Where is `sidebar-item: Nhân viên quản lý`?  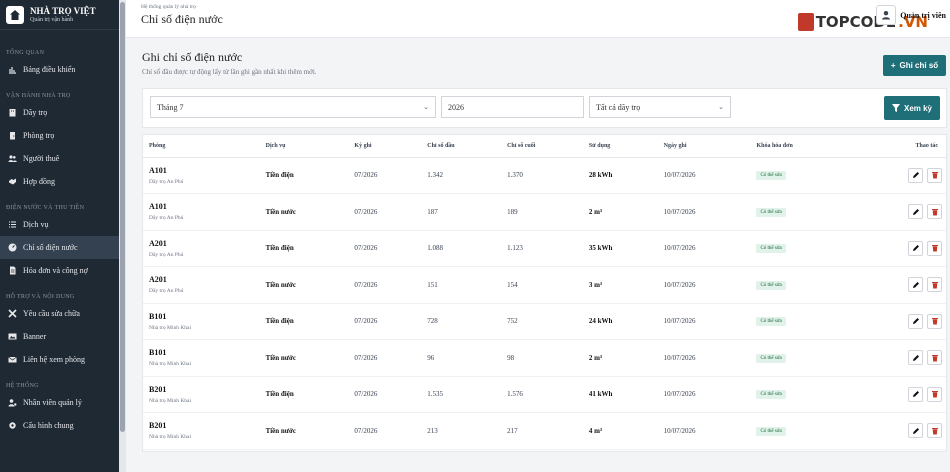
sidebar-item: Nhân viên quản lý is located at coordinates (59, 402).